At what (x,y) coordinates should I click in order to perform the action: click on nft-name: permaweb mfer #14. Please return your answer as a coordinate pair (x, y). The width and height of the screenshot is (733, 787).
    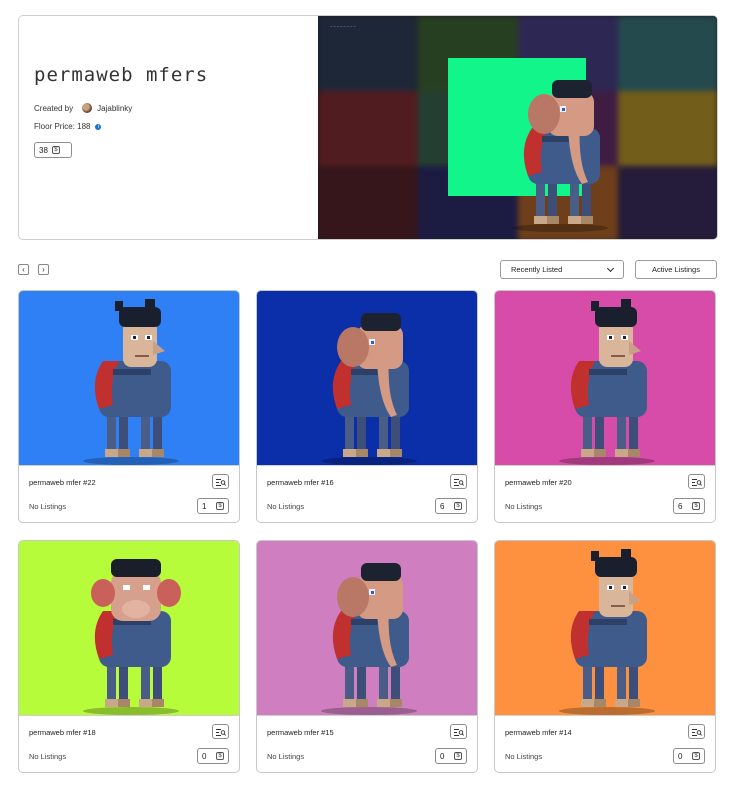
    Looking at the image, I should click on (538, 732).